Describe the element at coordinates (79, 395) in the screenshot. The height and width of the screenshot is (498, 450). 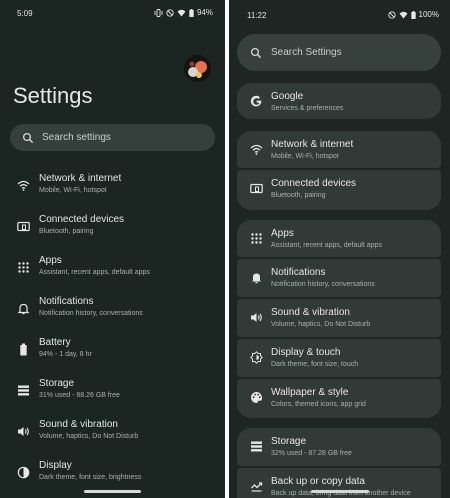
I see `item-subtitle: 31% used - 88.26 GB free` at that location.